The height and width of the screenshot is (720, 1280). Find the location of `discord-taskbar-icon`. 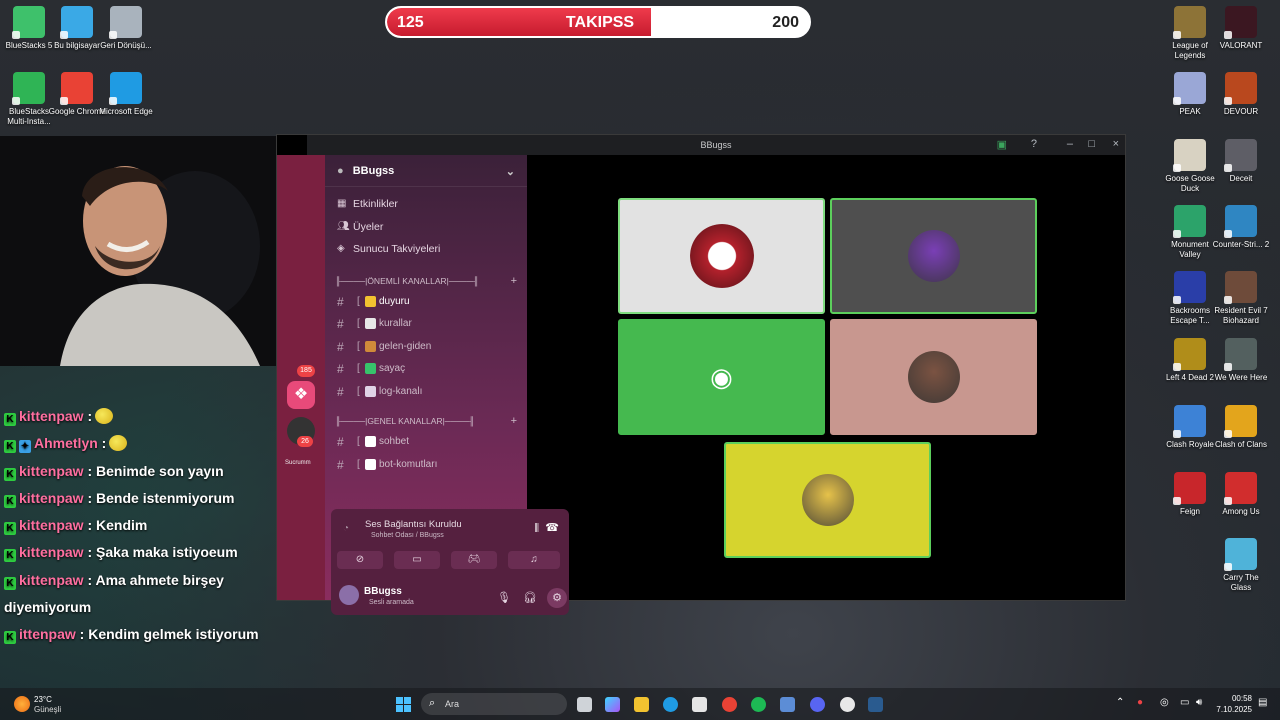

discord-taskbar-icon is located at coordinates (817, 704).